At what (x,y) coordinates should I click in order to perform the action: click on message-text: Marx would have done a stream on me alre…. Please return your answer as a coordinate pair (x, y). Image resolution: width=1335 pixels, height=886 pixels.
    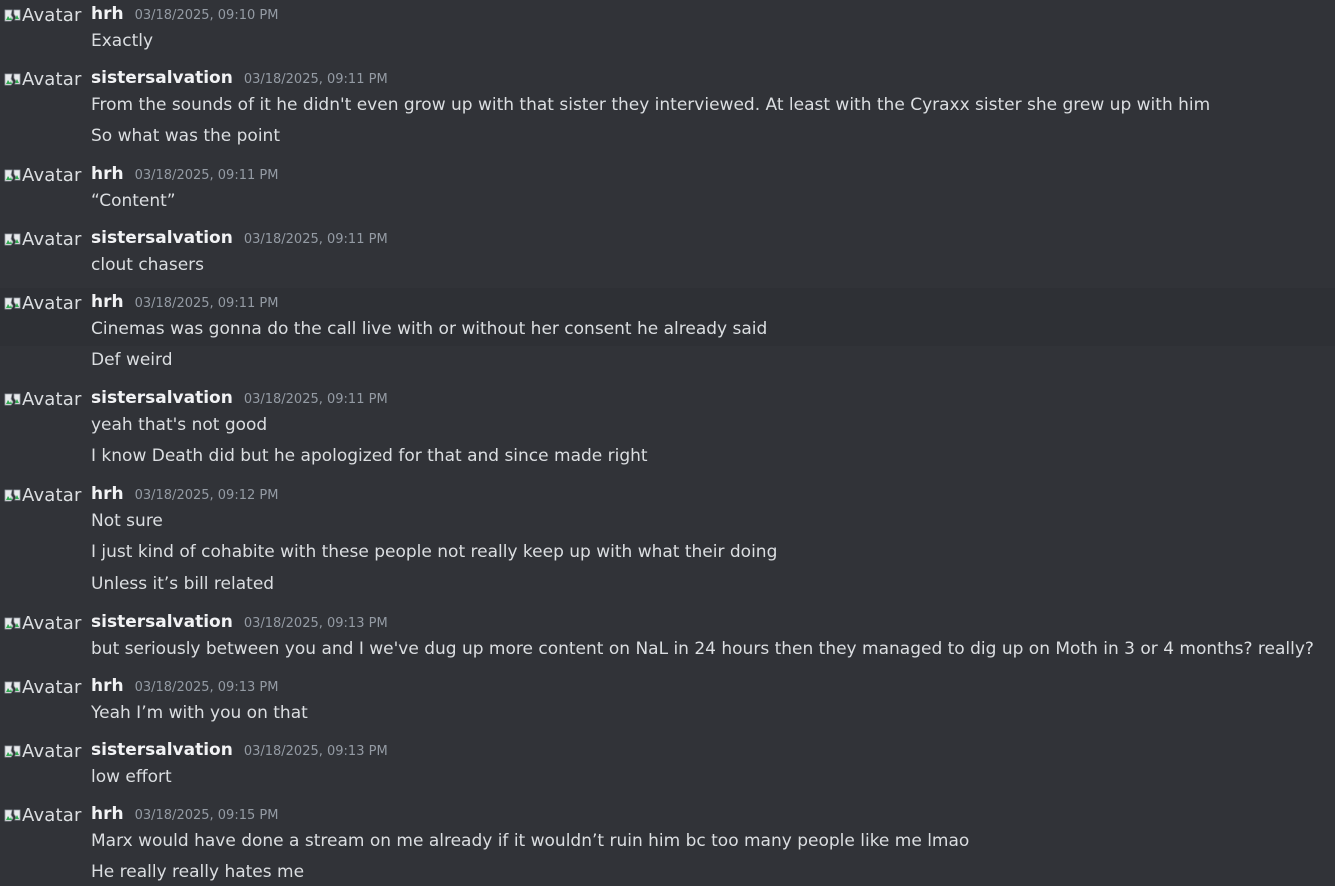
    Looking at the image, I should click on (530, 841).